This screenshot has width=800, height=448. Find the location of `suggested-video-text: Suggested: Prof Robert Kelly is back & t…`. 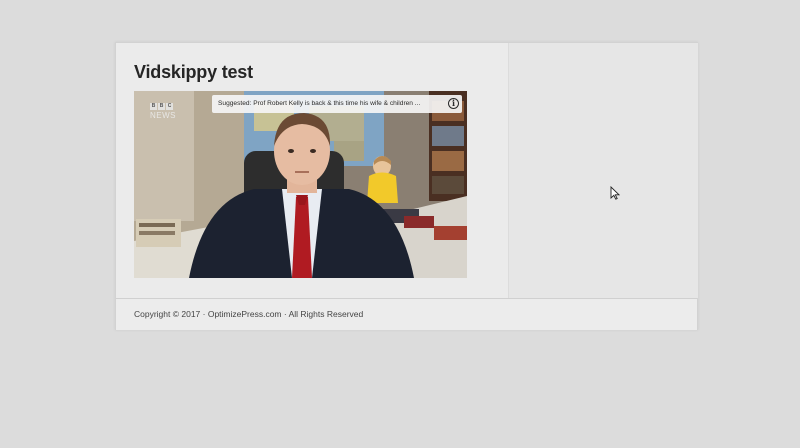

suggested-video-text: Suggested: Prof Robert Kelly is back & t… is located at coordinates (319, 103).